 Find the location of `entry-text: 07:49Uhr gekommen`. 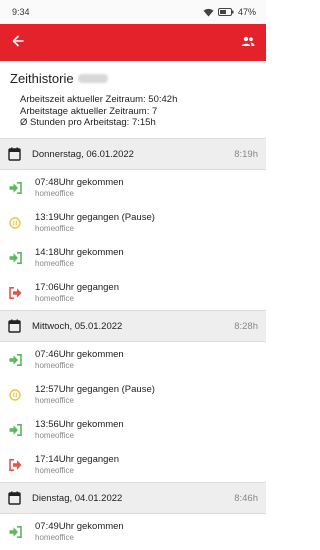

entry-text: 07:49Uhr gekommen is located at coordinates (79, 526).